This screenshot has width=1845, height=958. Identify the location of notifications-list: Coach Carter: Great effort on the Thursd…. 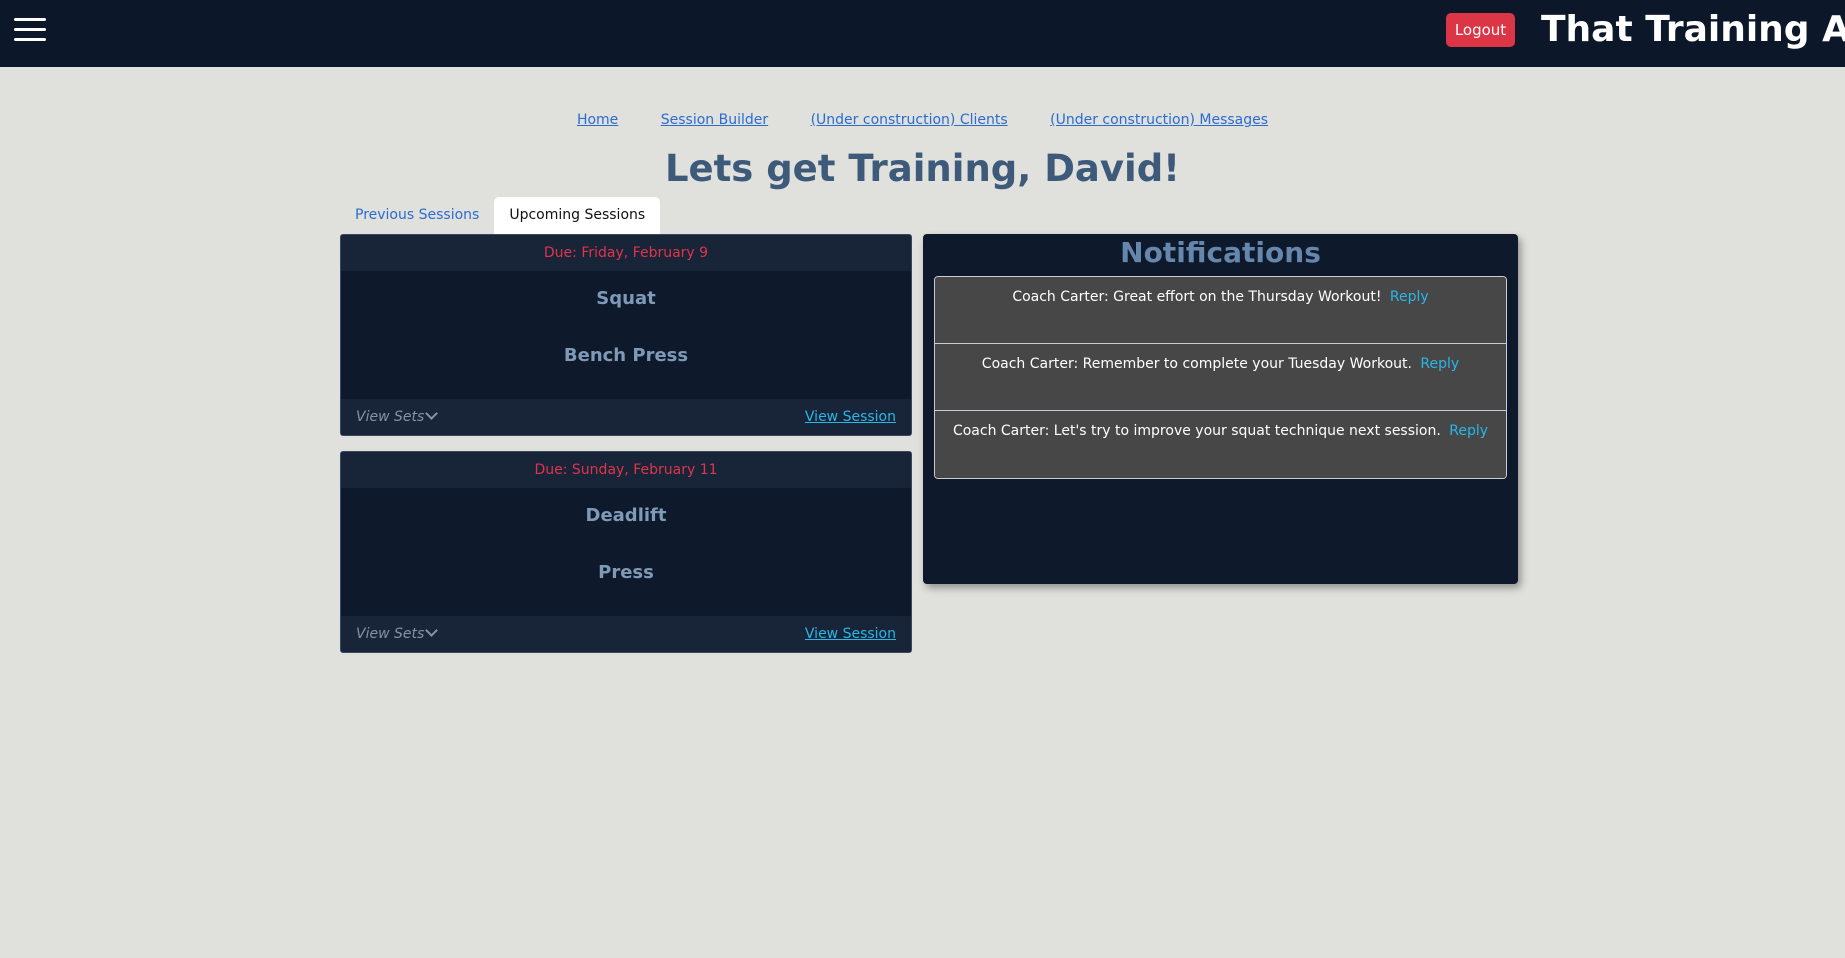
(1220, 377).